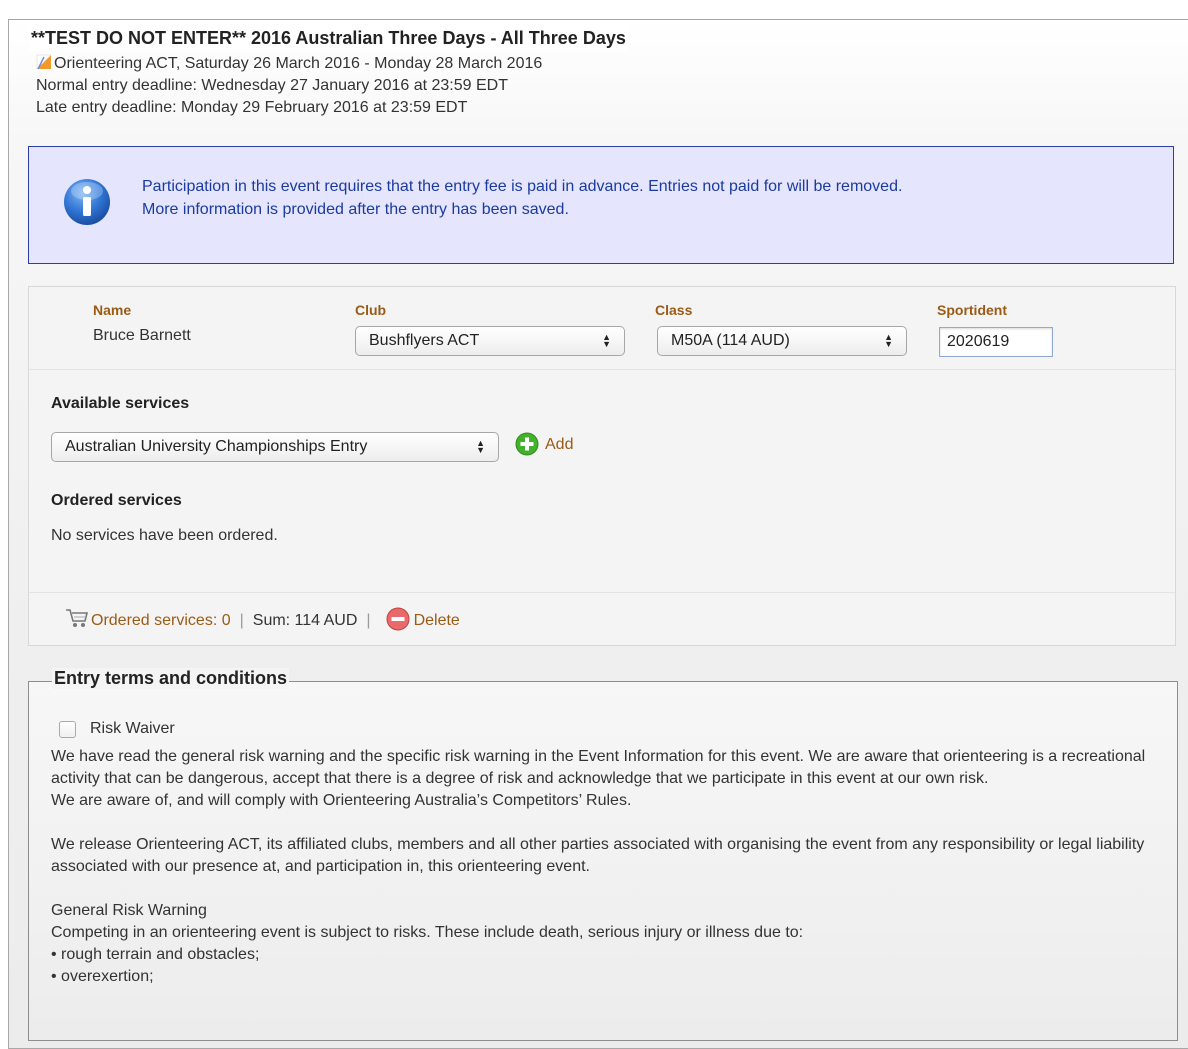 The height and width of the screenshot is (1049, 1188). What do you see at coordinates (559, 444) in the screenshot?
I see `add-label: Add` at bounding box center [559, 444].